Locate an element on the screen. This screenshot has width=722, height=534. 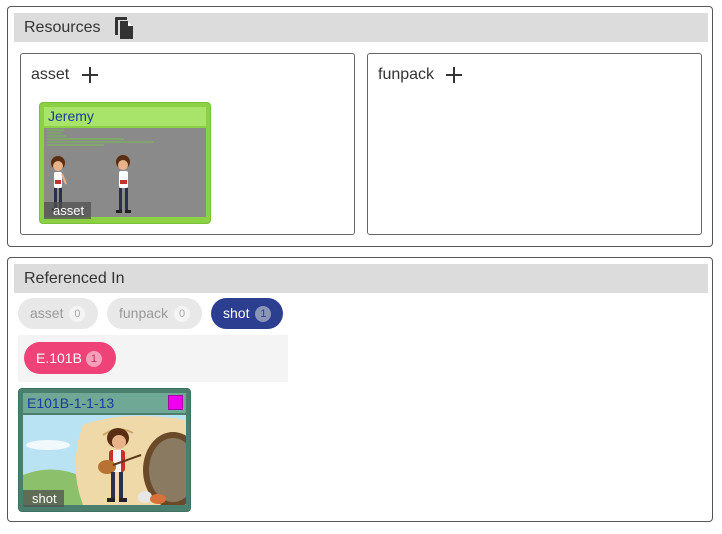
shot-card: E101B-1-1-13 shot is located at coordinates (104, 450).